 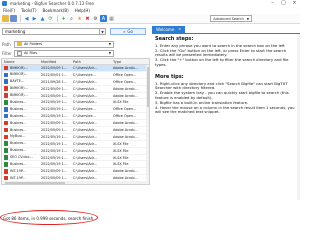 What do you see at coordinates (20, 18) in the screenshot?
I see `toolbar-separator` at bounding box center [20, 18].